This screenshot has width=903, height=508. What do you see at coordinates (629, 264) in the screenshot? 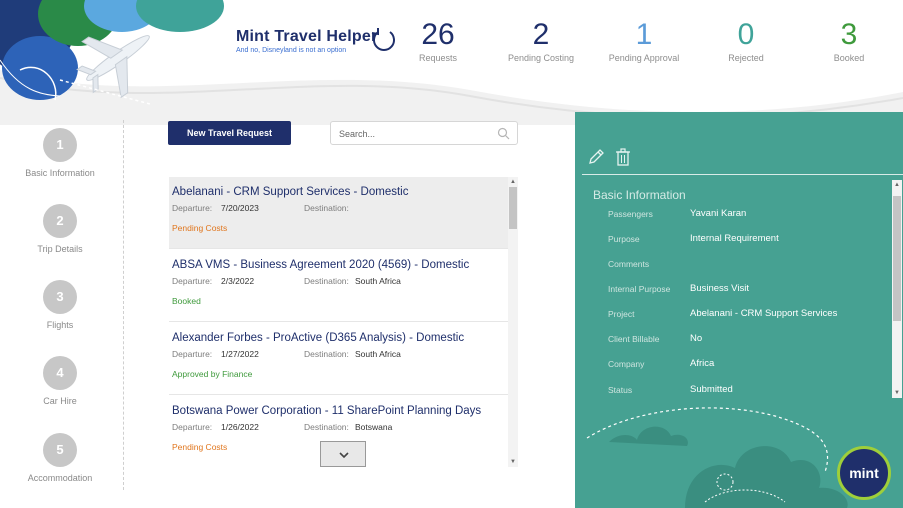
I see `field-label-comments: Comments` at bounding box center [629, 264].